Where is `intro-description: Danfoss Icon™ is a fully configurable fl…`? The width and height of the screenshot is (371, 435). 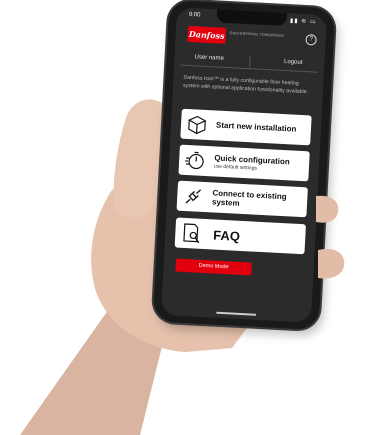 intro-description: Danfoss Icon™ is a fully configurable fl… is located at coordinates (245, 85).